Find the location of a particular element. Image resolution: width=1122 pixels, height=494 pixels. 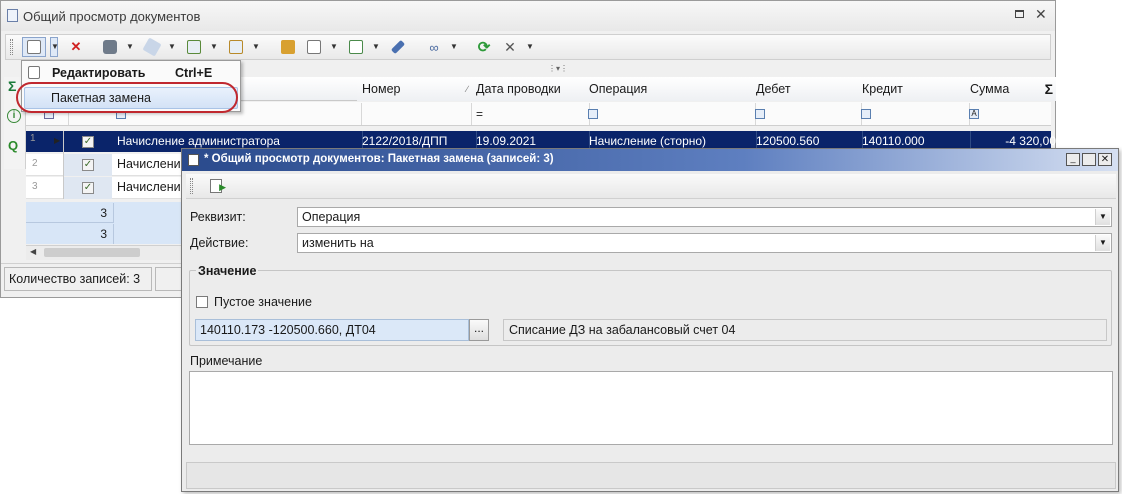

edit-button is located at coordinates (34, 47).